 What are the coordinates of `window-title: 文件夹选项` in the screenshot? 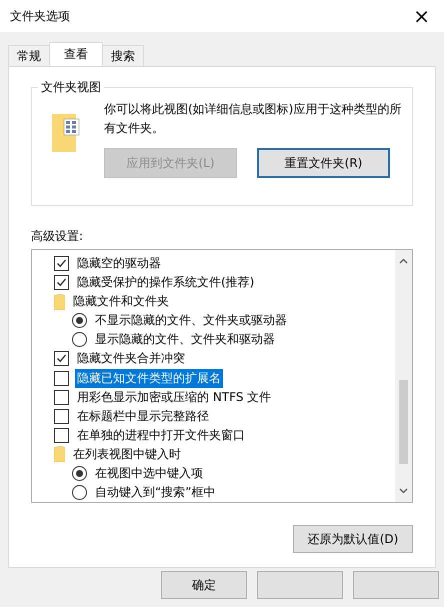 It's located at (40, 16).